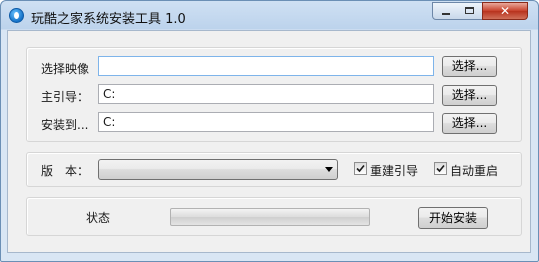  I want to click on window-title: 玩酷之家系统安装工具 1.0, so click(108, 19).